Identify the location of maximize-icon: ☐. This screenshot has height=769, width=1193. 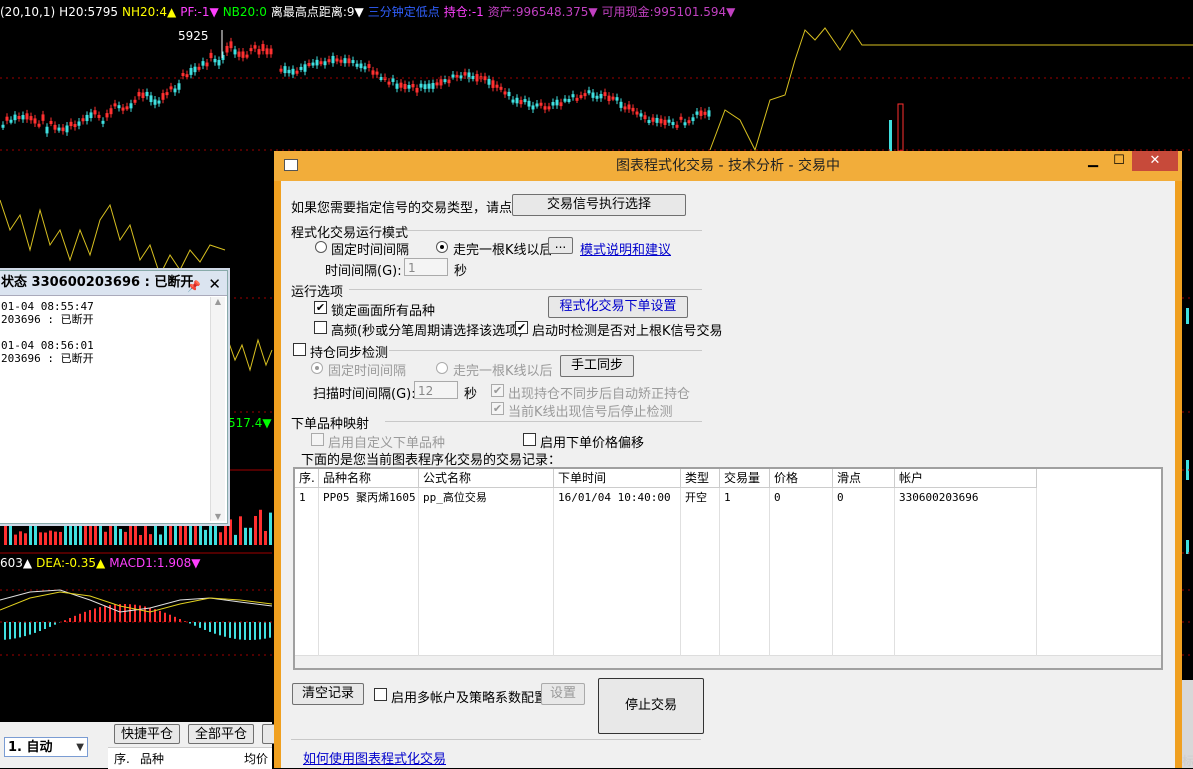
(1119, 161).